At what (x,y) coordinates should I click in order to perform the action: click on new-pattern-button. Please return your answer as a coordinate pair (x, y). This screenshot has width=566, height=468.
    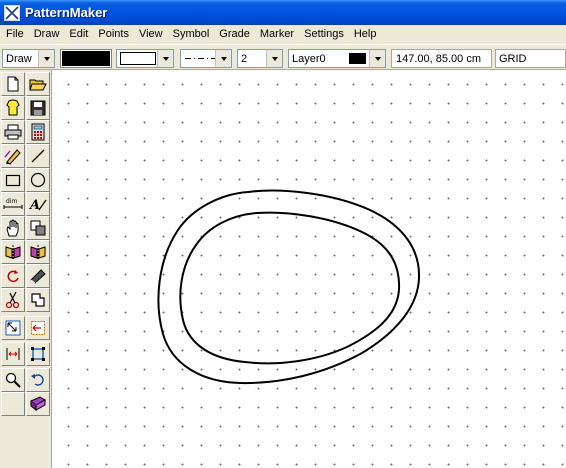
    Looking at the image, I should click on (13, 108).